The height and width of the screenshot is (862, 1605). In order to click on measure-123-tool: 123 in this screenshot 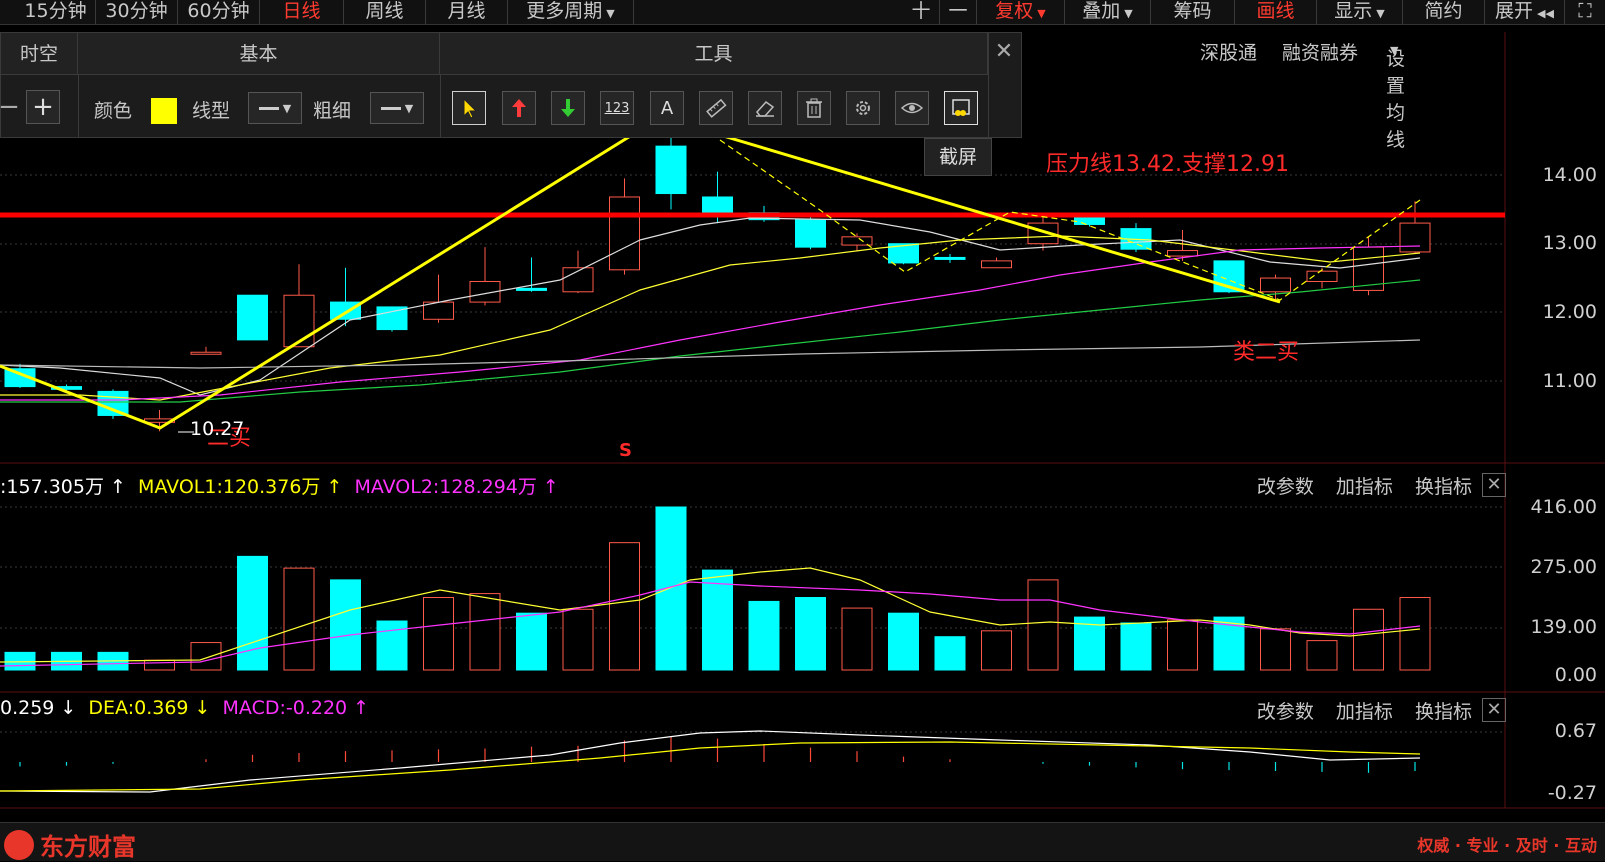, I will do `click(617, 108)`.